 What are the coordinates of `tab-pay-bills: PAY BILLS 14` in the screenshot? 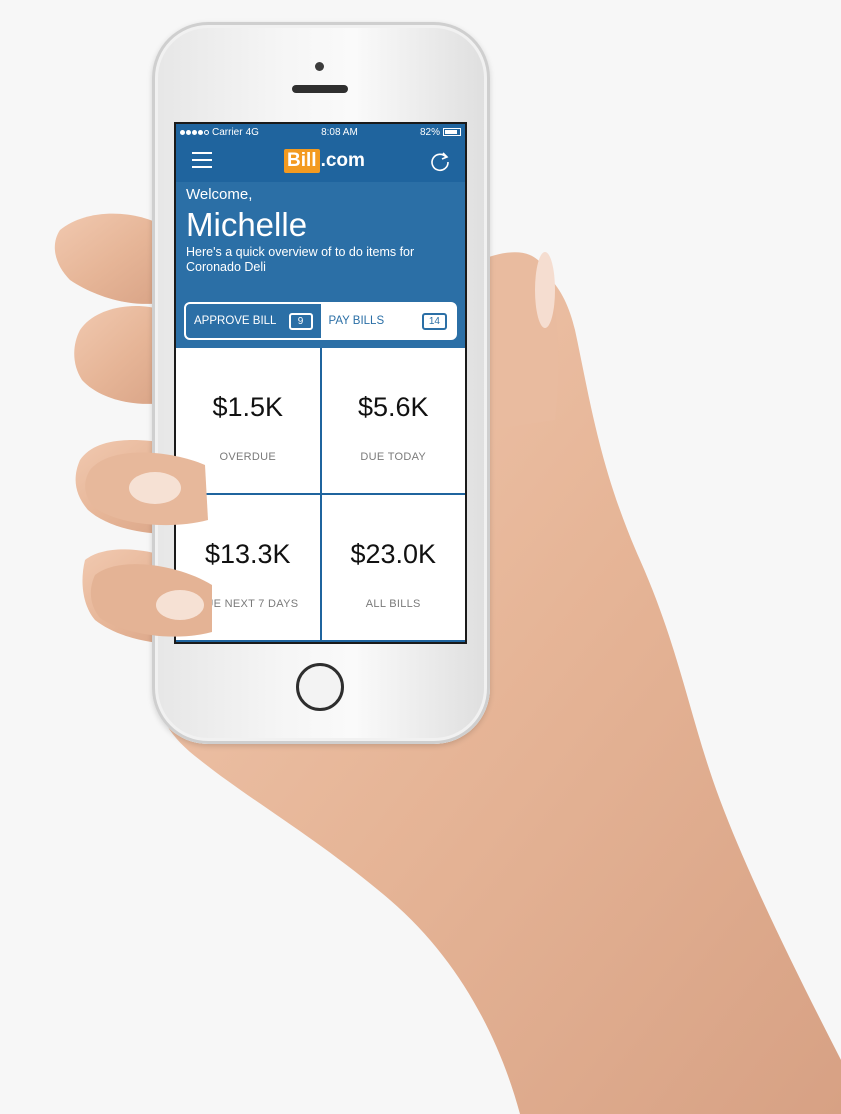 It's located at (387, 321).